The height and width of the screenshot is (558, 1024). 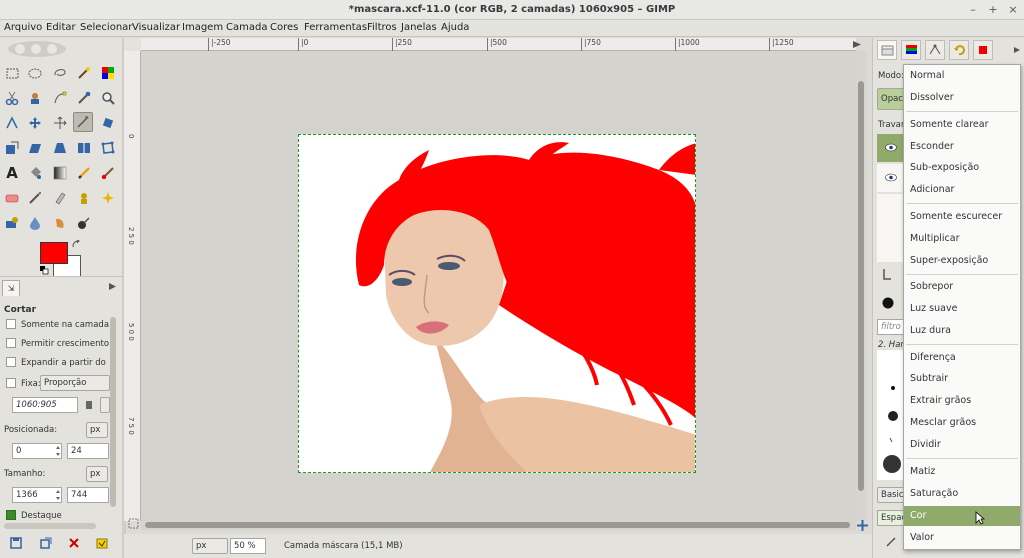 I want to click on mode-luz-dura: Luz dura, so click(x=962, y=331).